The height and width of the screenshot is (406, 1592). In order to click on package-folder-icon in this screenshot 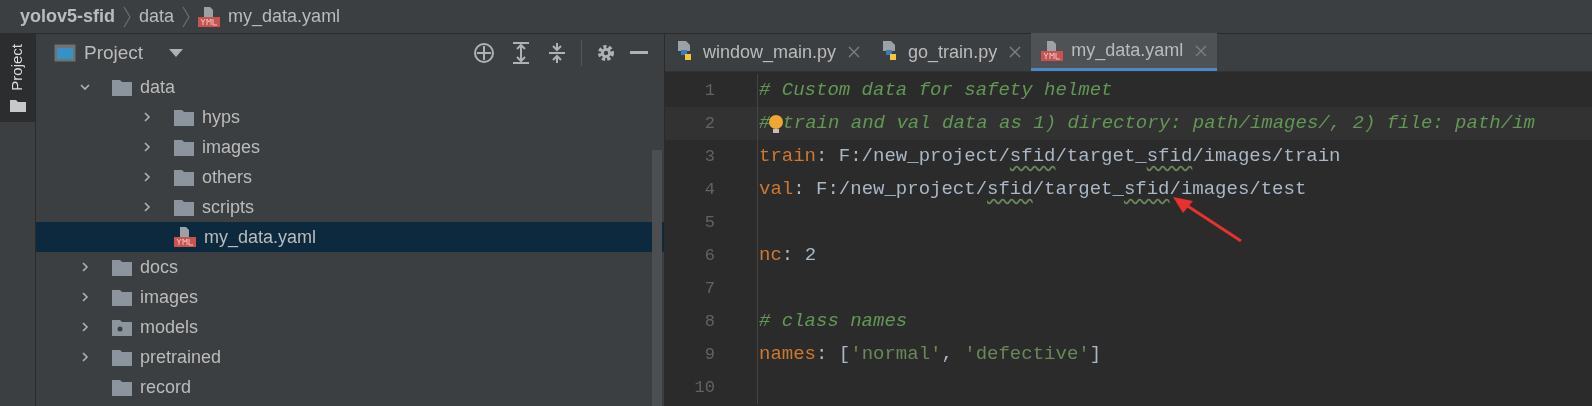, I will do `click(122, 327)`.